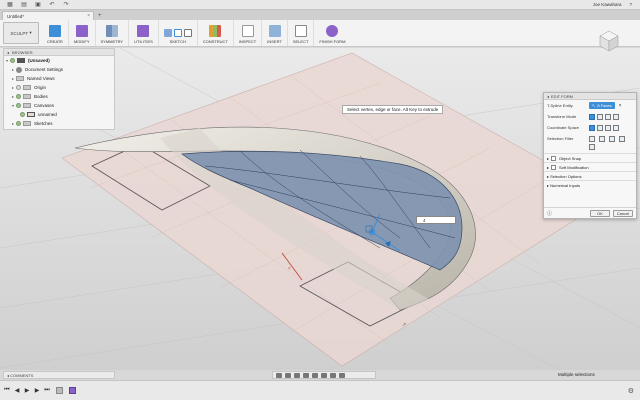  I want to click on measure-icon, so click(247, 31).